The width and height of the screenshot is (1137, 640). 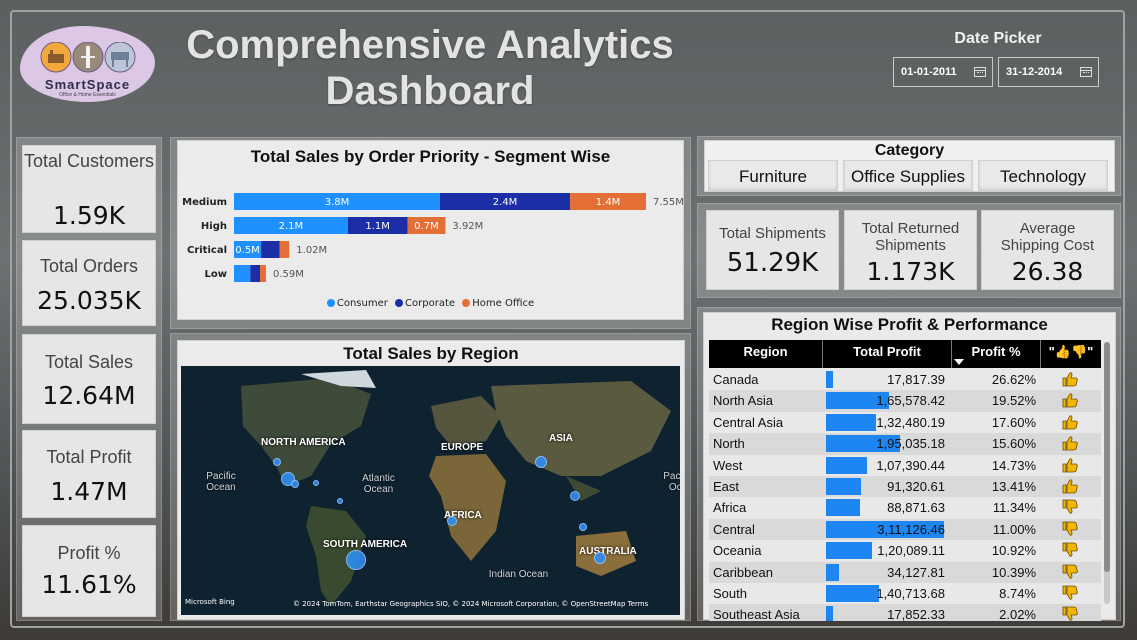 What do you see at coordinates (959, 362) in the screenshot?
I see `sort-desc-icon` at bounding box center [959, 362].